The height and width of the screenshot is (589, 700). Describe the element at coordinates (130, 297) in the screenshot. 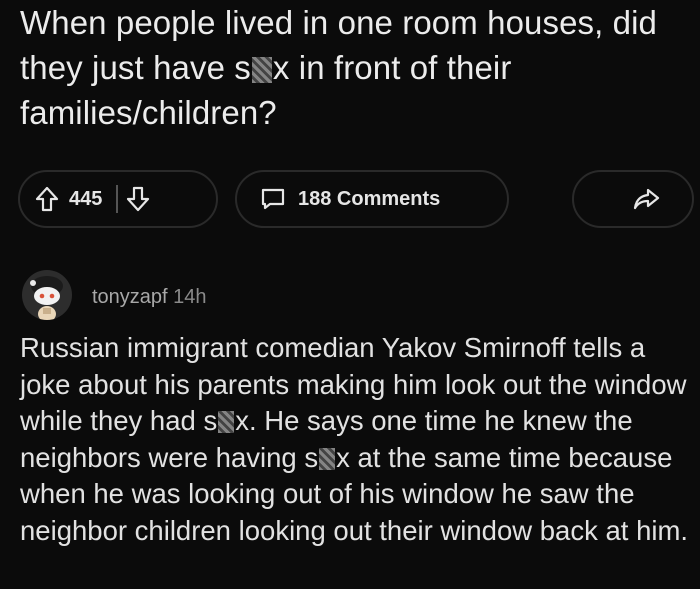

I see `comment-author: tonyzapf` at that location.